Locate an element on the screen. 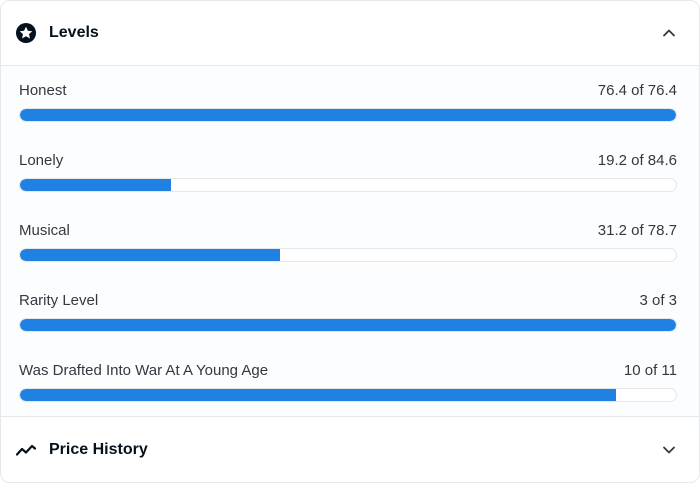  trend-line-icon is located at coordinates (26, 450).